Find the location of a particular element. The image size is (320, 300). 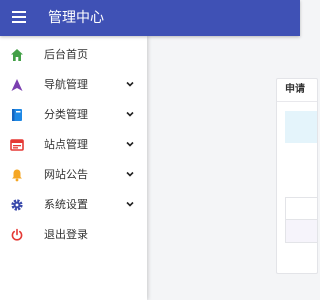

browser-window-icon is located at coordinates (17, 145).